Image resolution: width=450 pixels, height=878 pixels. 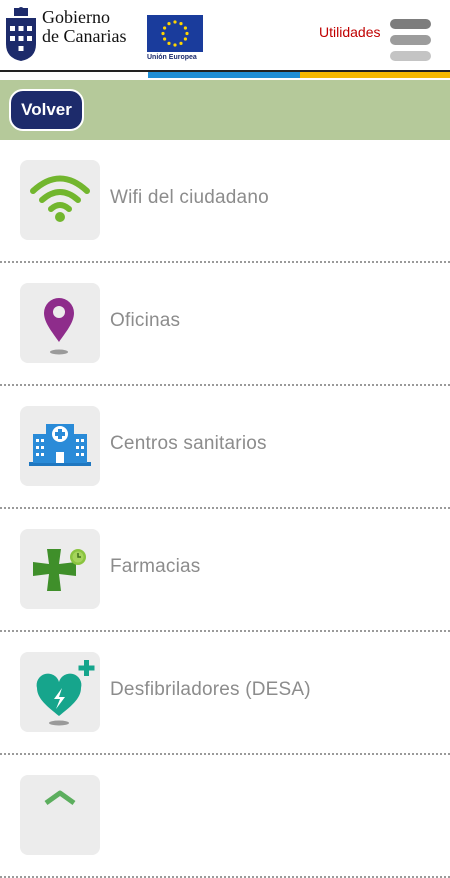 I want to click on house-icon, so click(x=60, y=815).